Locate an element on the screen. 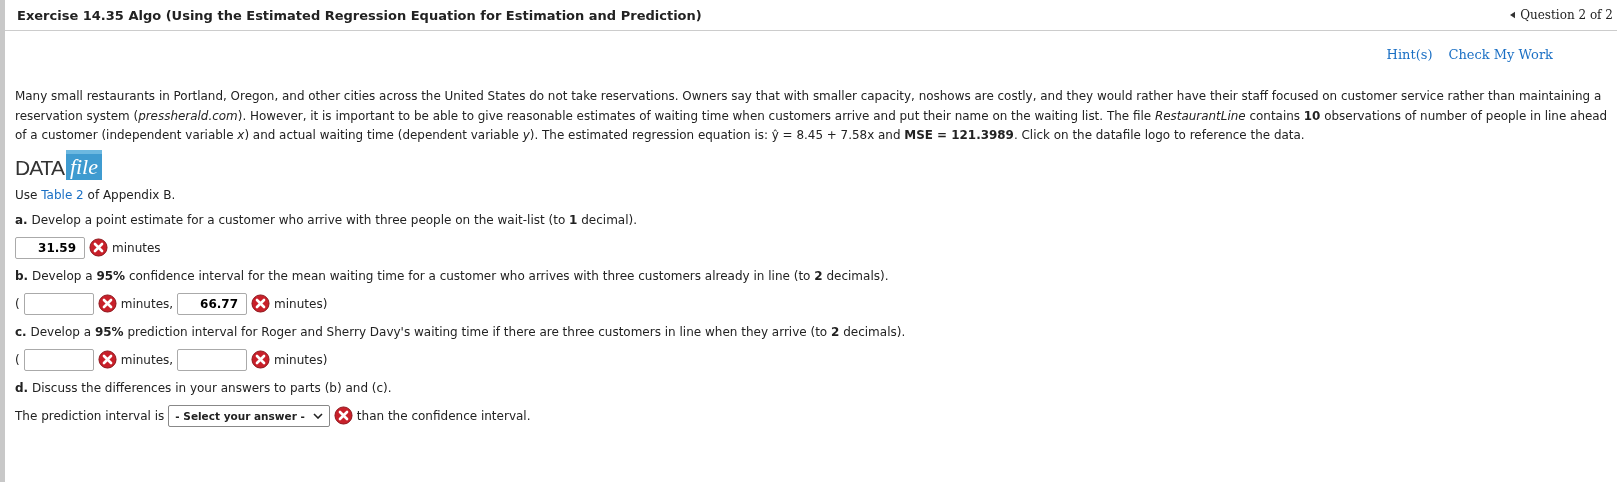 The width and height of the screenshot is (1617, 482). help-link: Hint(s) is located at coordinates (1409, 67).